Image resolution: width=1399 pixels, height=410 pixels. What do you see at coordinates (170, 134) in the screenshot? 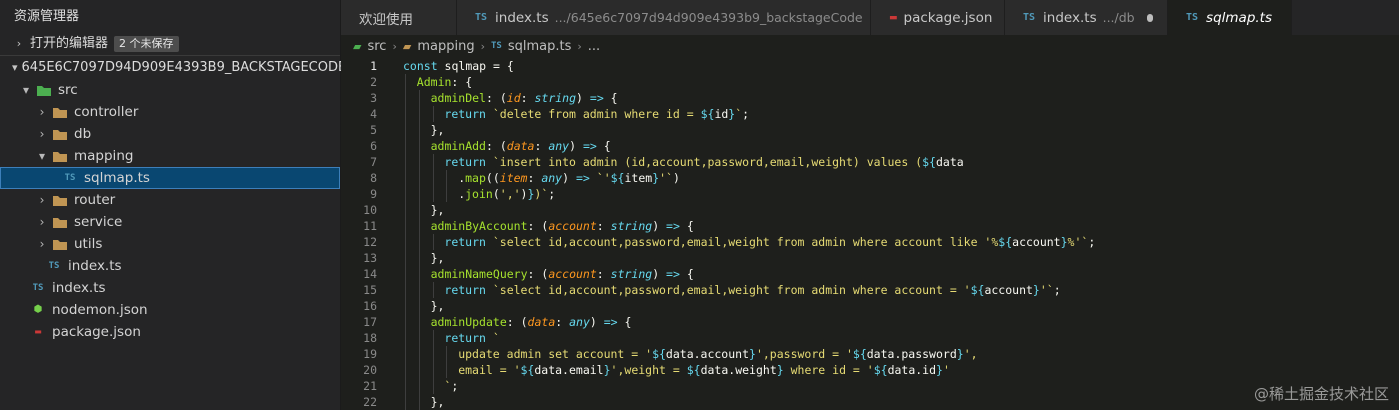
I see `tree-item-db: › db` at bounding box center [170, 134].